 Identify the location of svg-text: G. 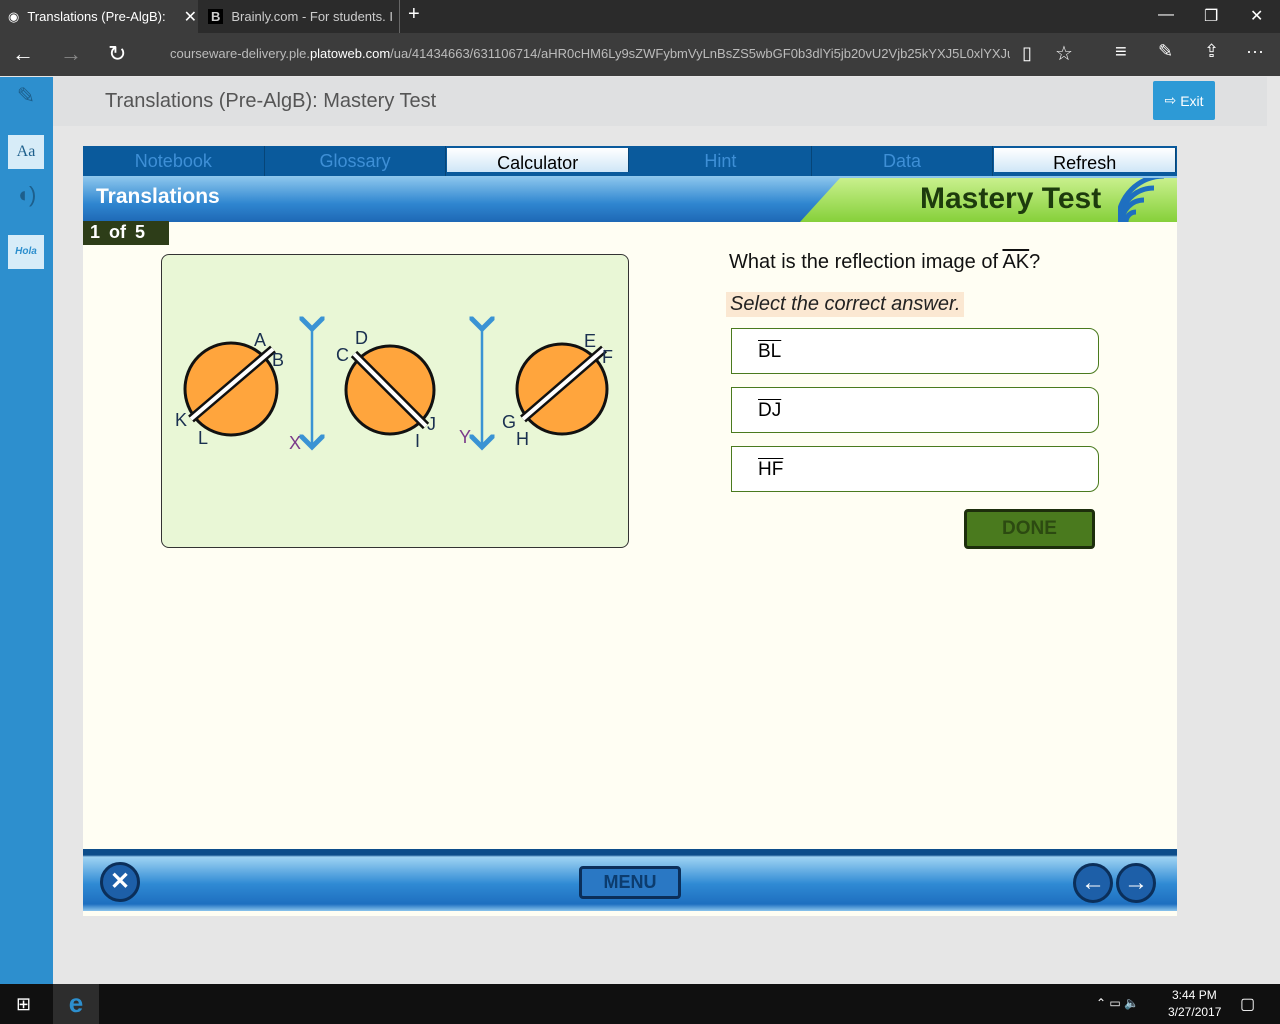
(509, 422).